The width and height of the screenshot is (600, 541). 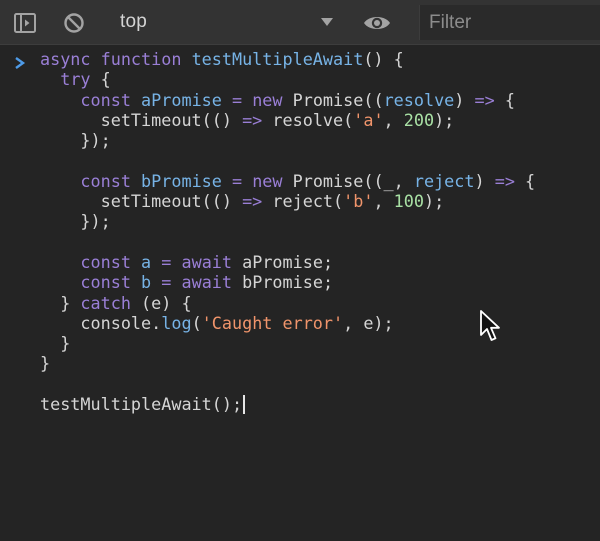 I want to click on code-token: a, so click(x=146, y=261).